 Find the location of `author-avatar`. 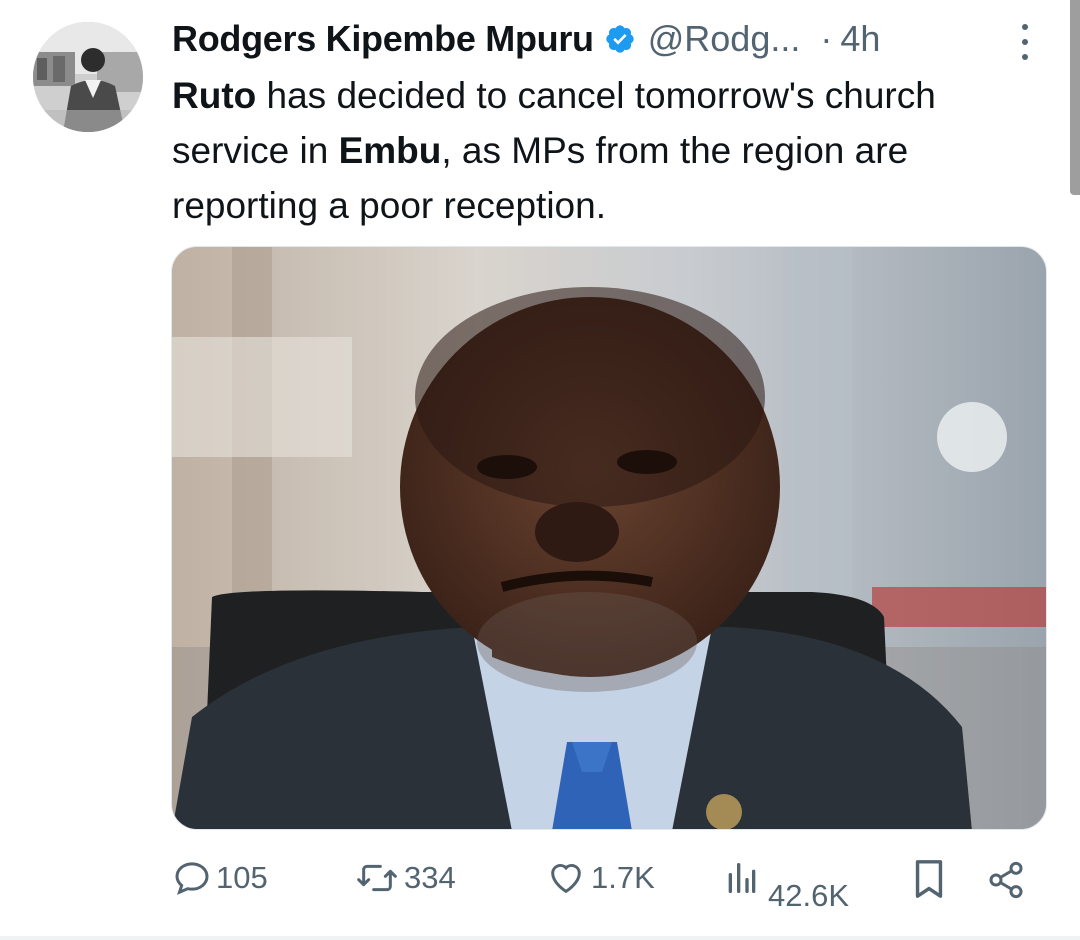

author-avatar is located at coordinates (88, 77).